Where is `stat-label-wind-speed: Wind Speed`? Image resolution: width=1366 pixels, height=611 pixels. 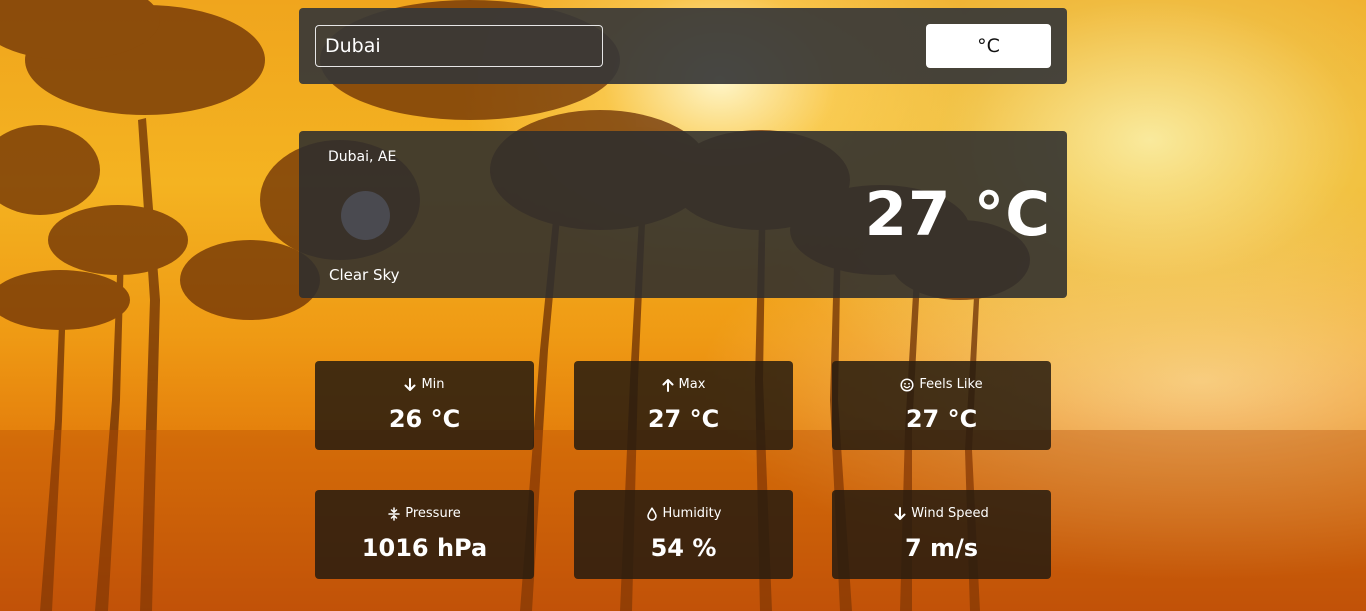
stat-label-wind-speed: Wind Speed is located at coordinates (950, 513).